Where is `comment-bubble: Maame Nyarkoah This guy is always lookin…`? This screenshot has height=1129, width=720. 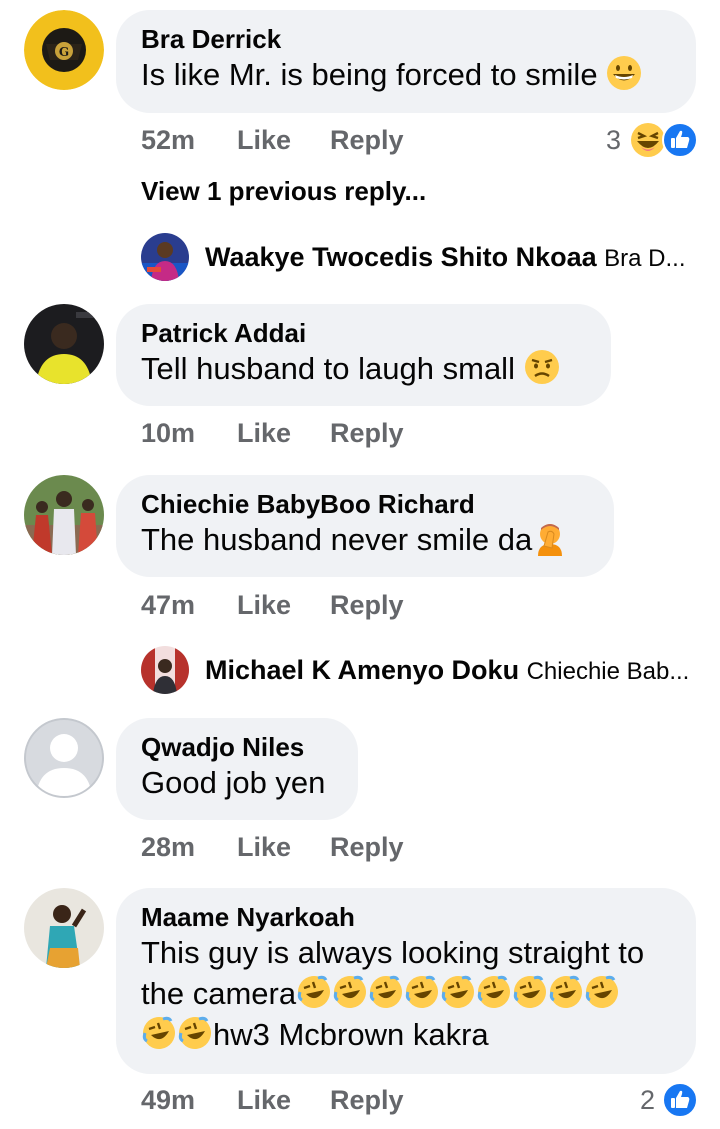 comment-bubble: Maame Nyarkoah This guy is always lookin… is located at coordinates (406, 981).